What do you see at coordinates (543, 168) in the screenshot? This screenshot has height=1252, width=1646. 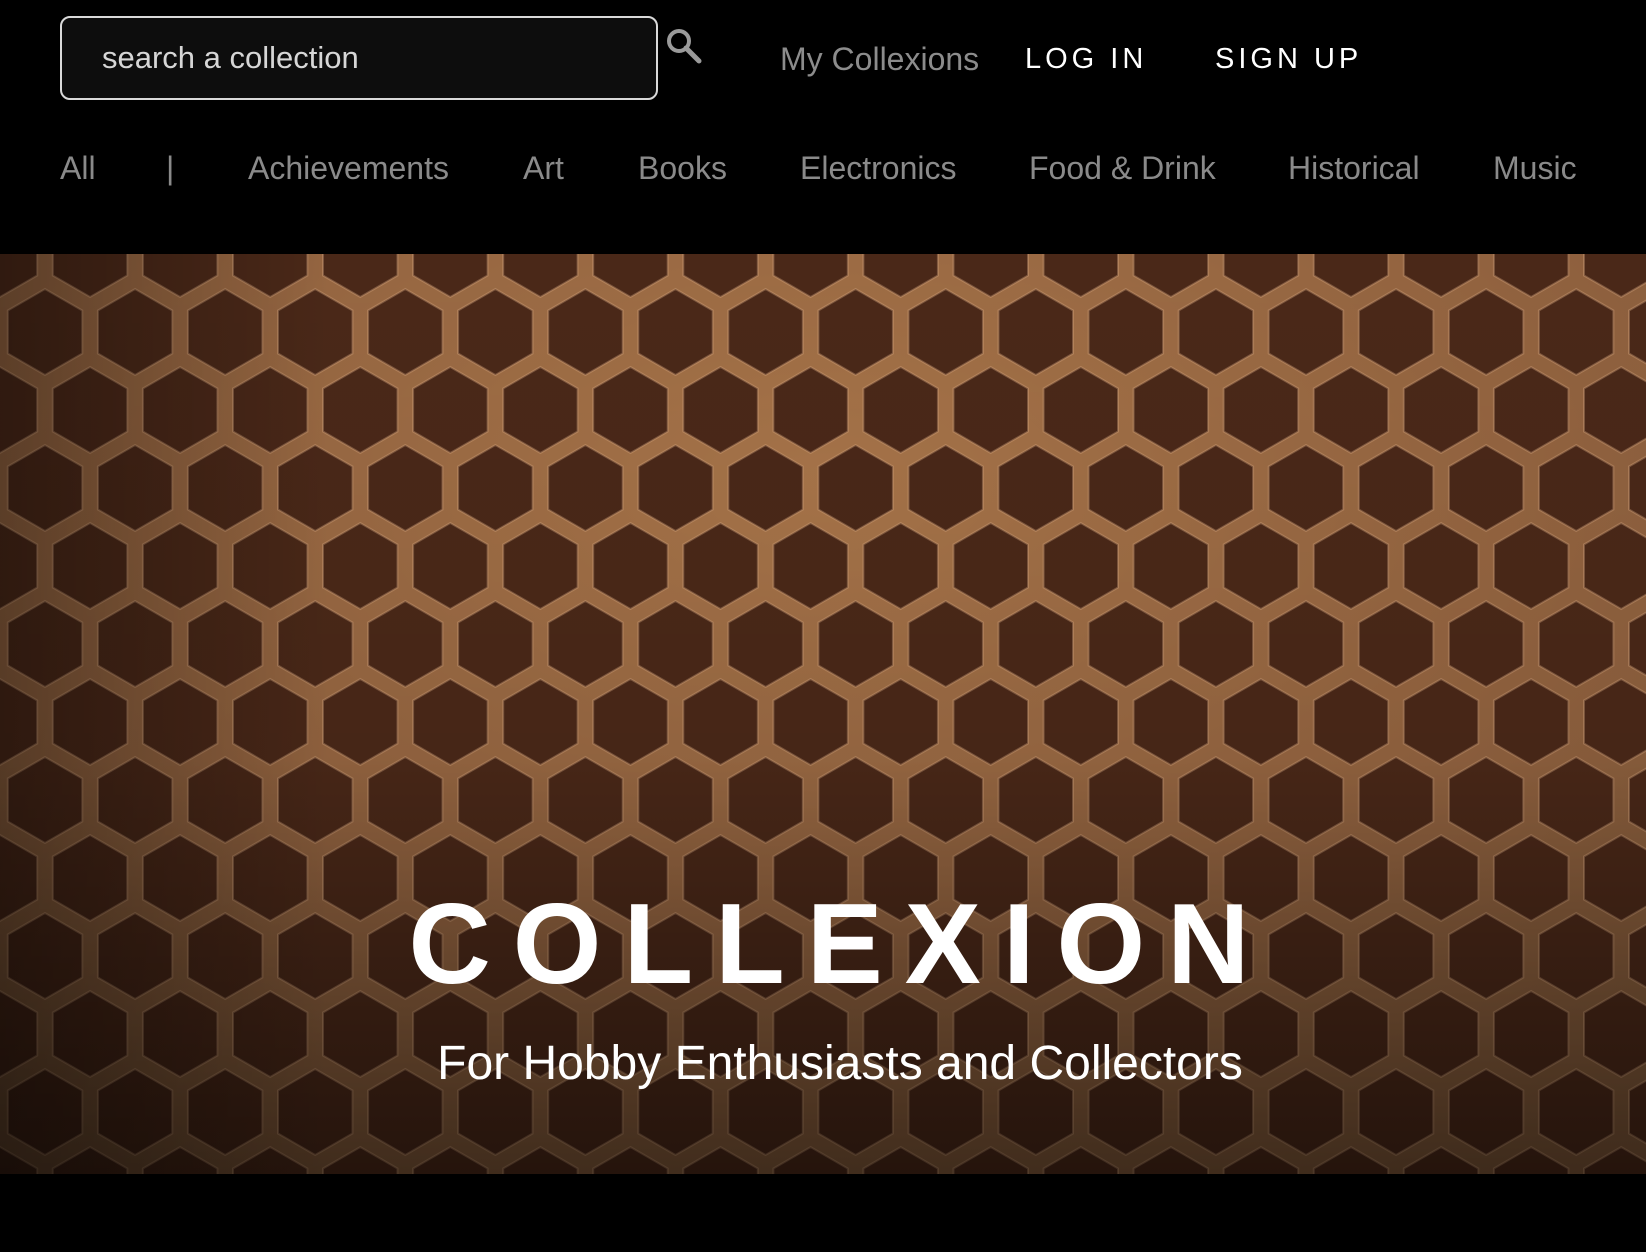 I see `category-art: Art` at bounding box center [543, 168].